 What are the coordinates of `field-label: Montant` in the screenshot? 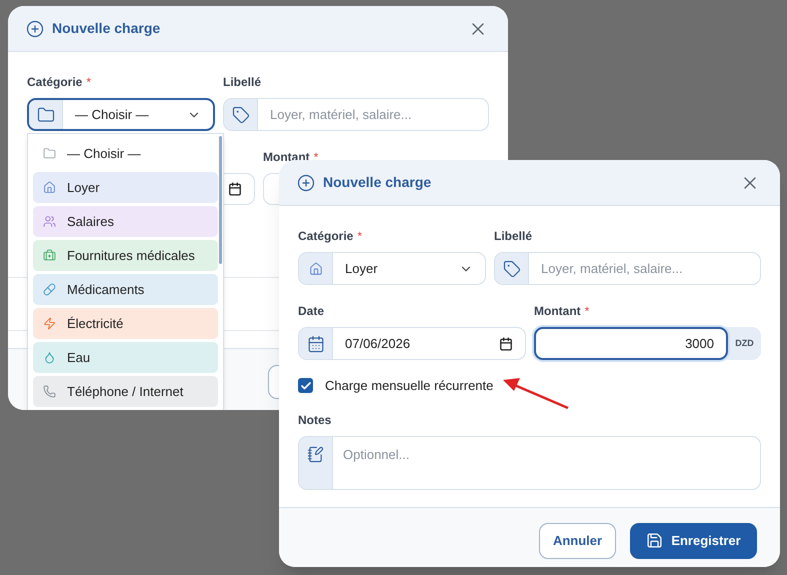 It's located at (557, 311).